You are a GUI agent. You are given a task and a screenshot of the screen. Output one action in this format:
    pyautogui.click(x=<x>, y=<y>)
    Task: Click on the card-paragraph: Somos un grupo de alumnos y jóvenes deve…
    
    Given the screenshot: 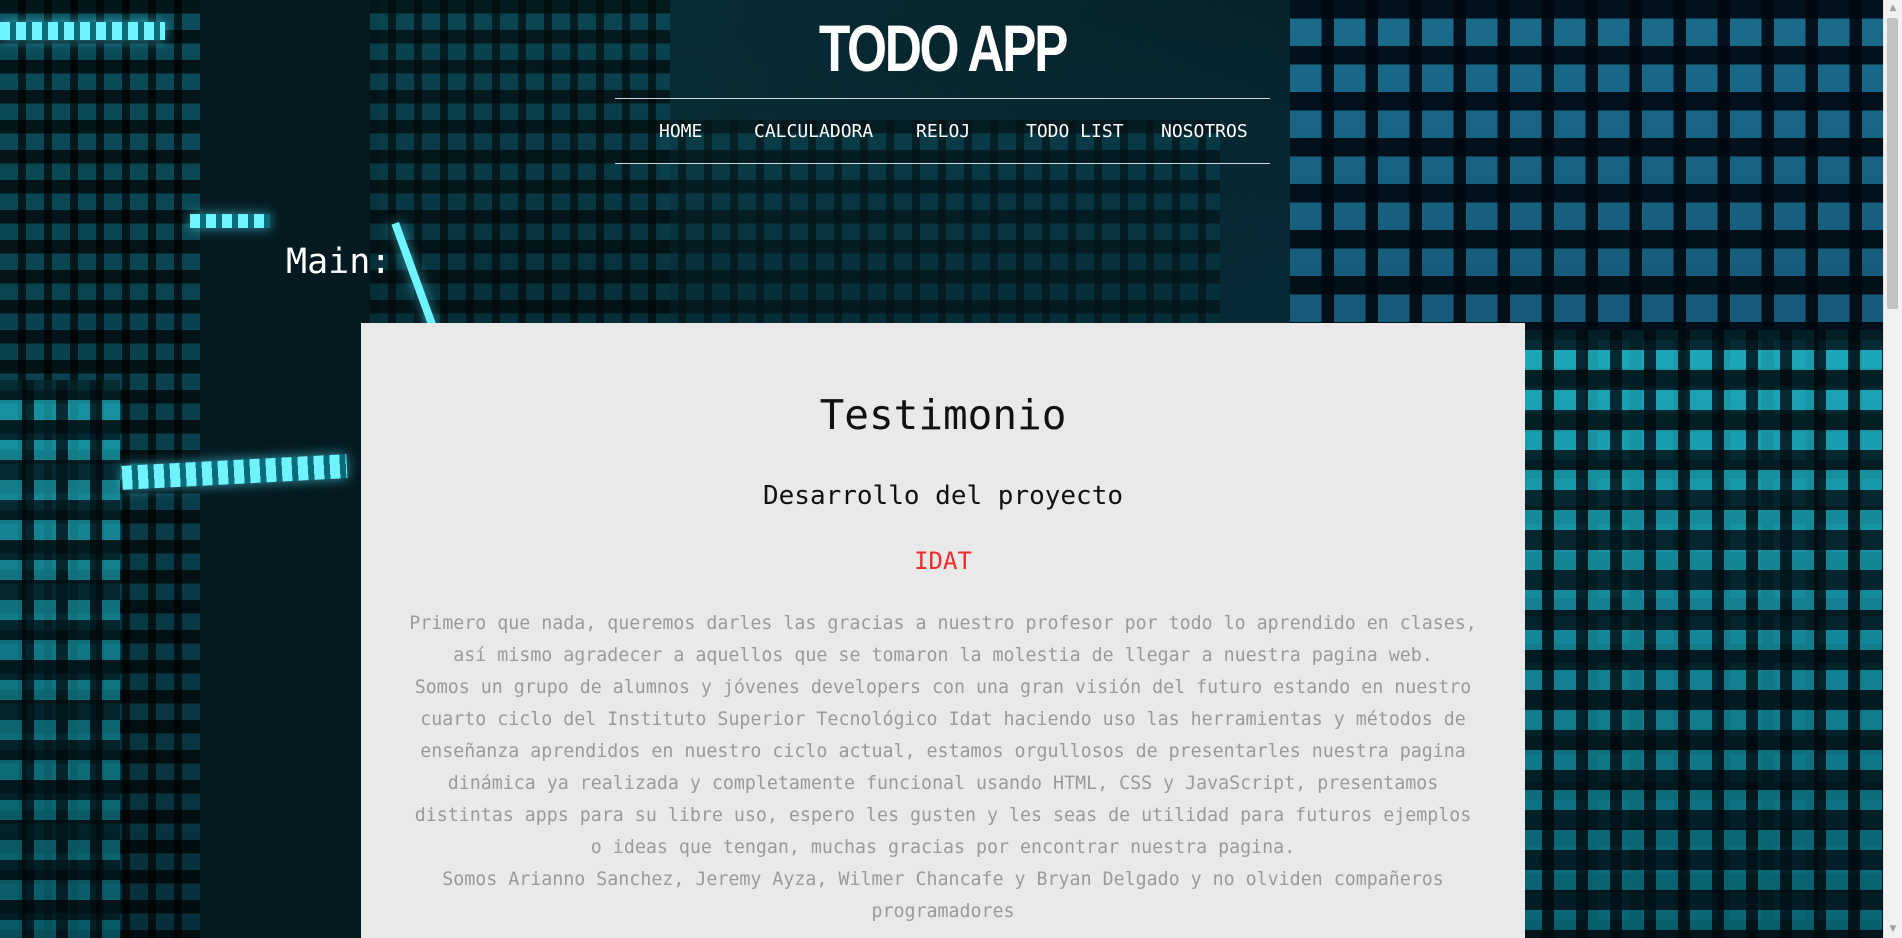 What is the action you would take?
    pyautogui.click(x=943, y=767)
    